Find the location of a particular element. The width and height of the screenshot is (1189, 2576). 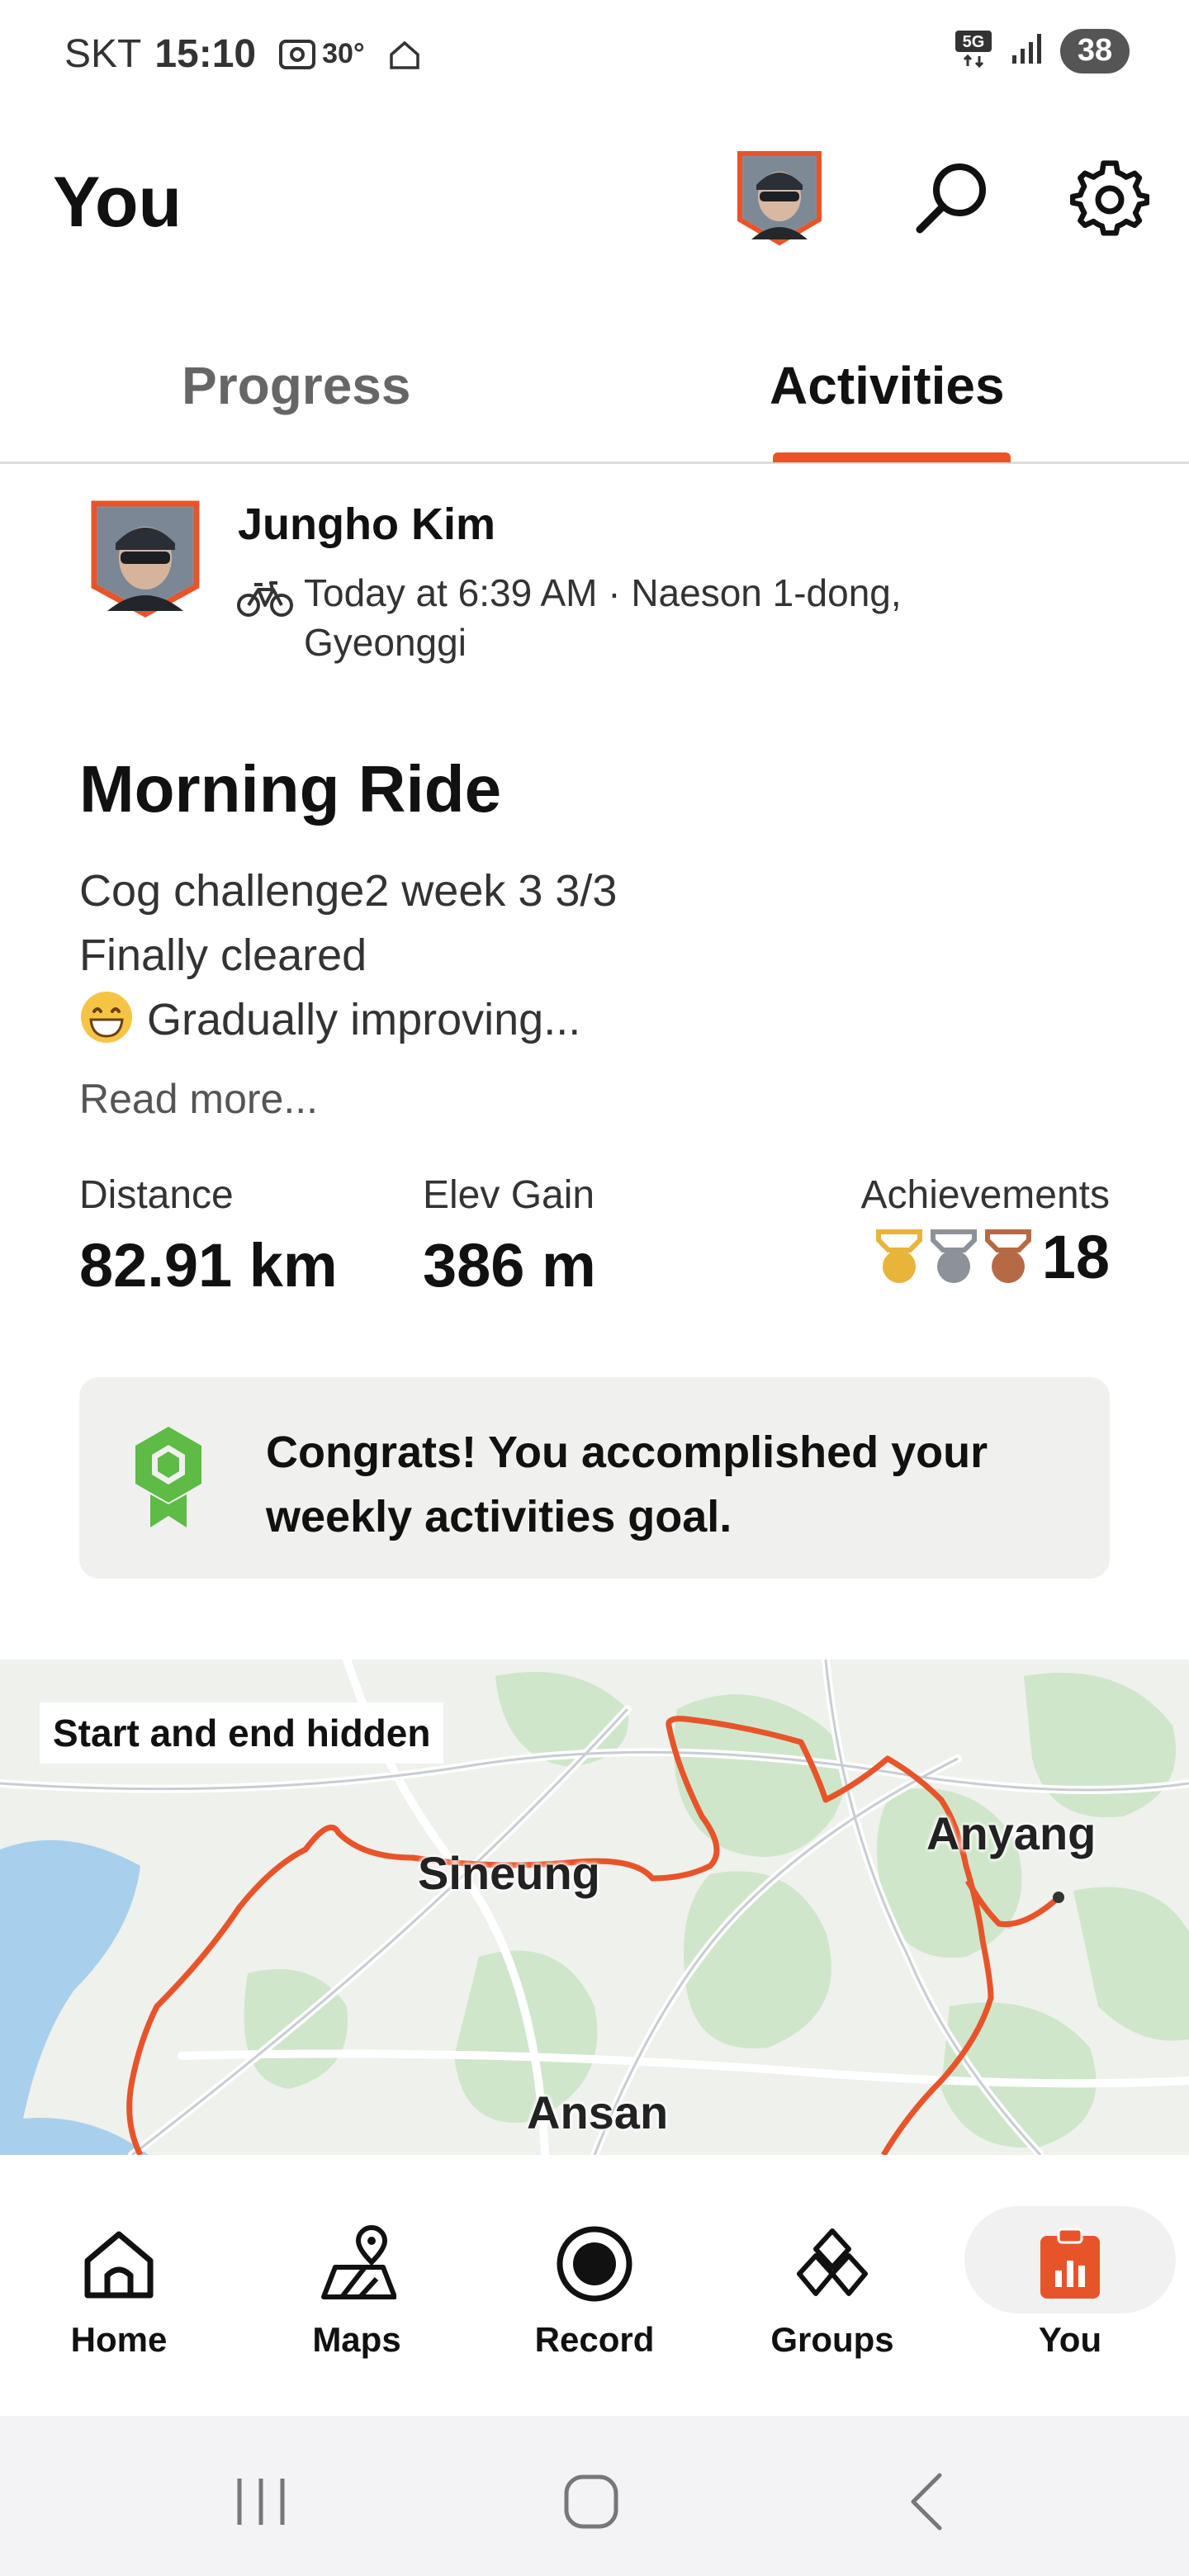

you-icon is located at coordinates (1070, 2264).